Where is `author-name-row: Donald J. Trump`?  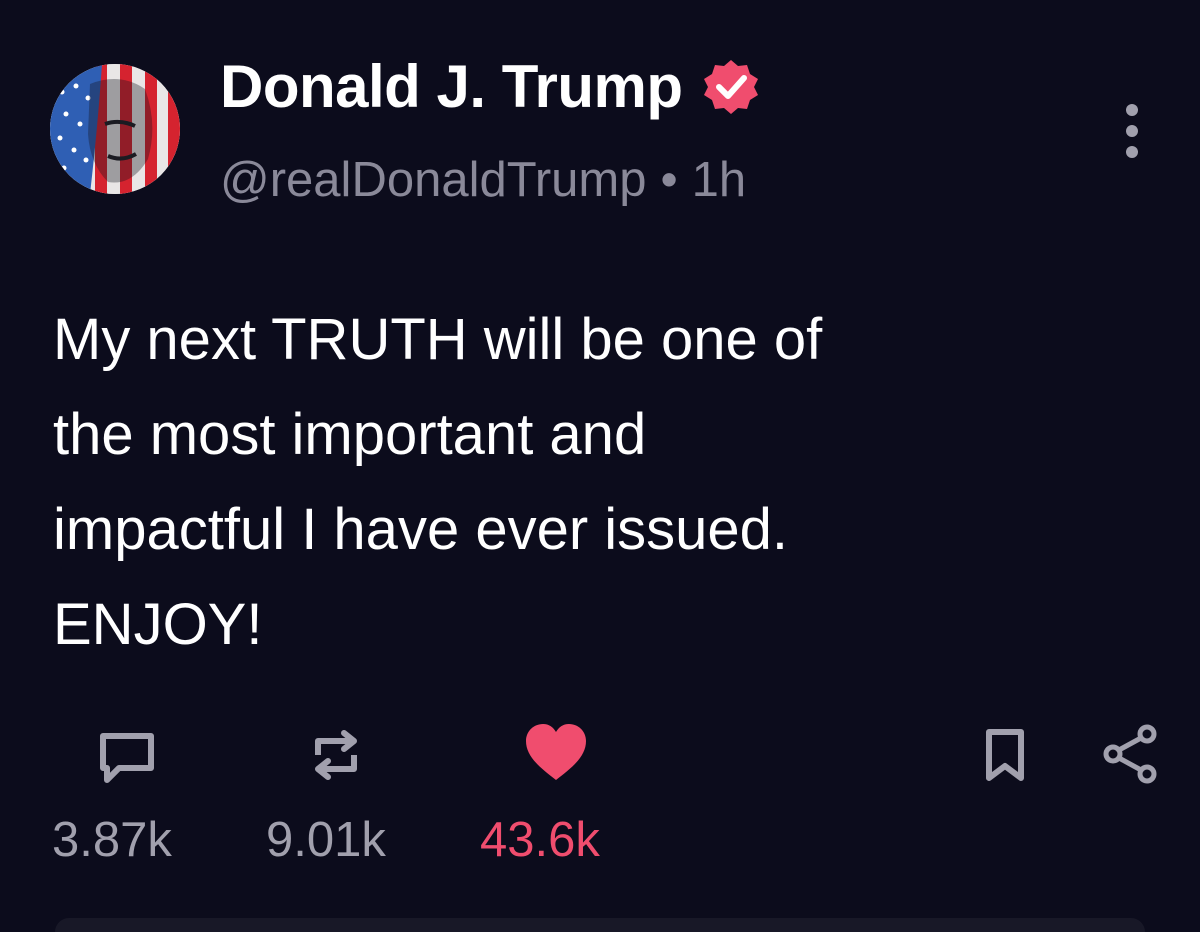
author-name-row: Donald J. Trump is located at coordinates (490, 87).